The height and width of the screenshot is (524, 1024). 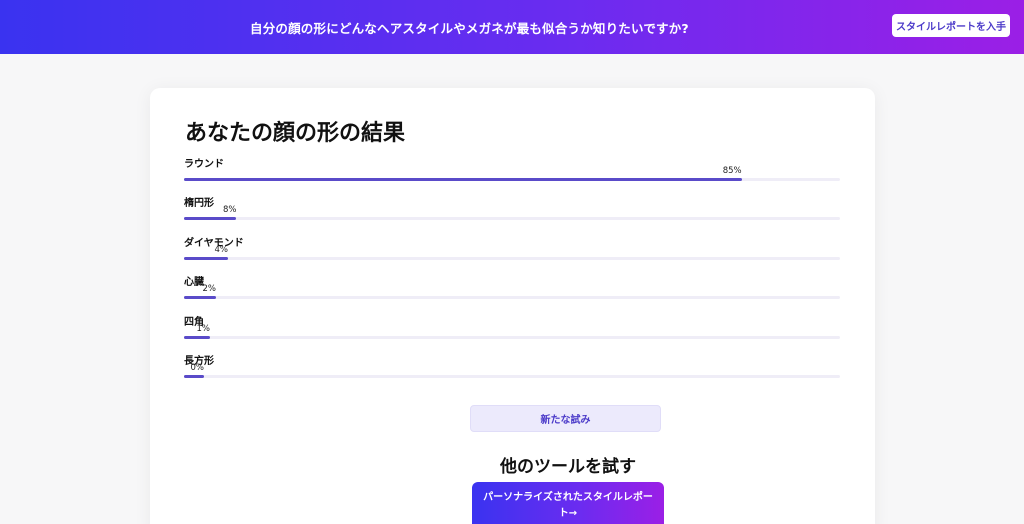 I want to click on face-shape-percent: 1%, so click(x=203, y=328).